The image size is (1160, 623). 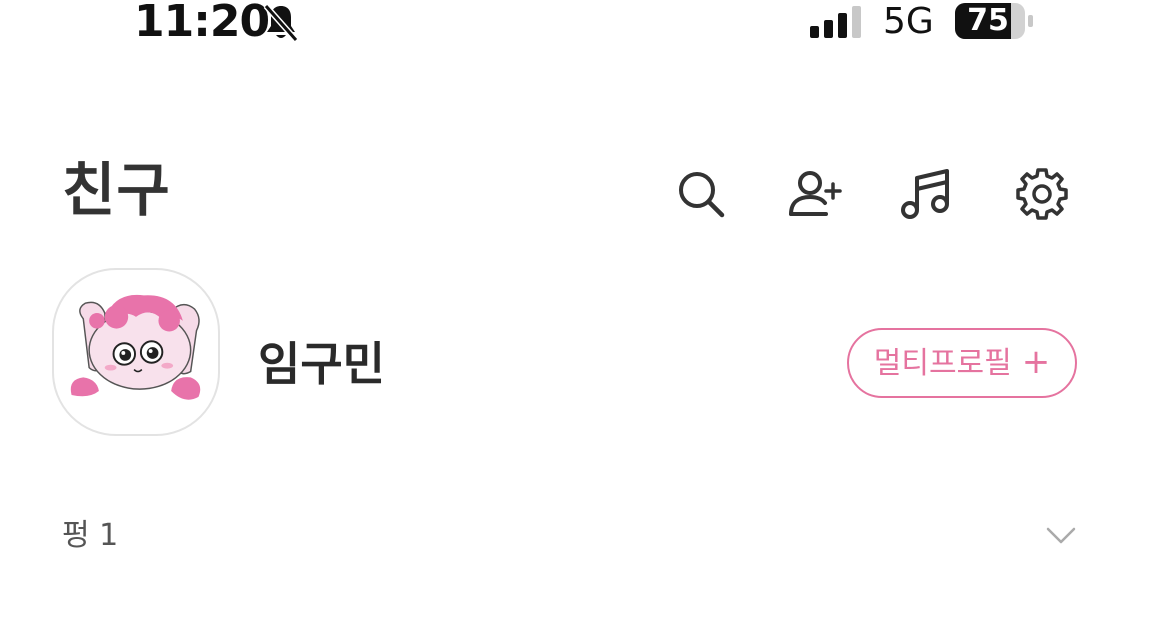 I want to click on profile-avatar, so click(x=136, y=352).